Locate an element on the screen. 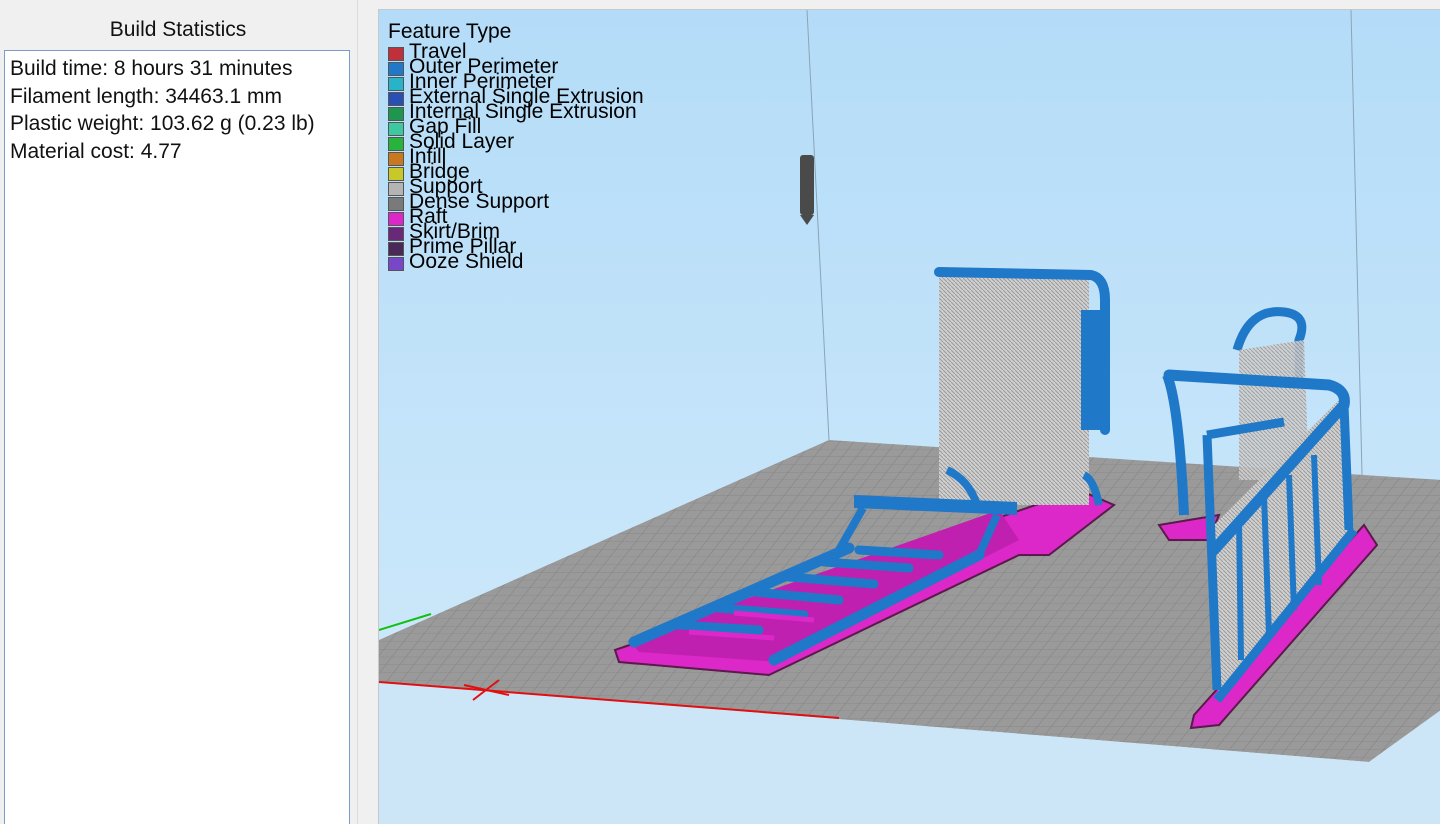 The width and height of the screenshot is (1440, 824). nozzle-indicator is located at coordinates (807, 185).